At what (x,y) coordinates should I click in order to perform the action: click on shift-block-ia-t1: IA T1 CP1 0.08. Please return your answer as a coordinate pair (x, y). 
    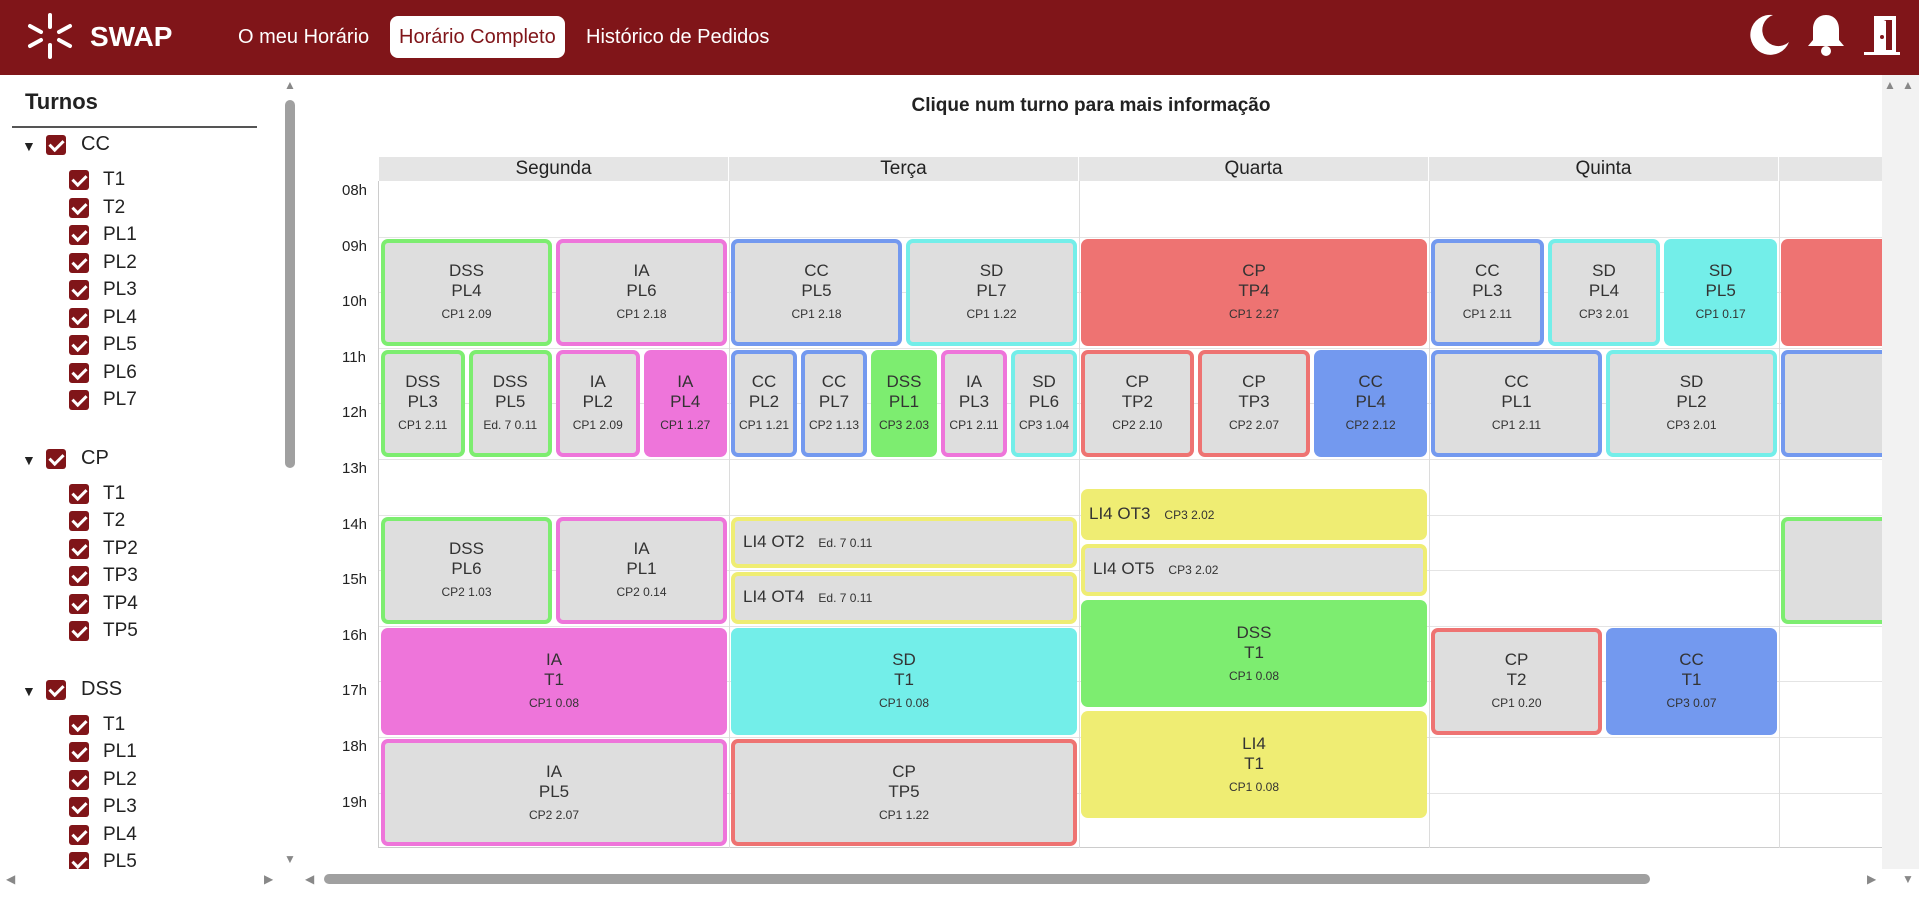
    Looking at the image, I should click on (554, 681).